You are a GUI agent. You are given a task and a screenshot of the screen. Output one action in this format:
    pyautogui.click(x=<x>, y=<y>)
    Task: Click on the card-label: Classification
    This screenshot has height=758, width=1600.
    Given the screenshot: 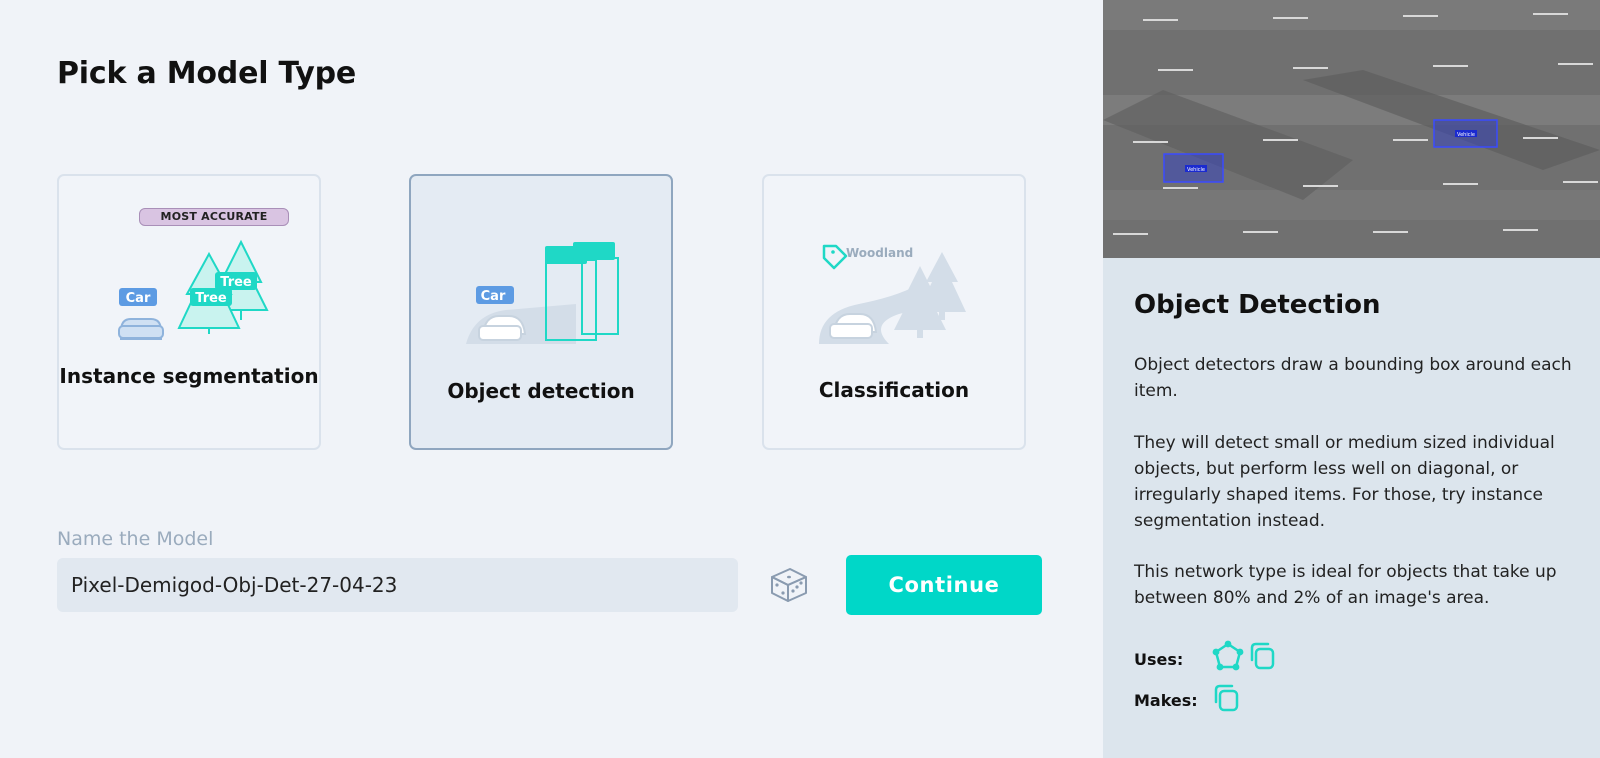 What is the action you would take?
    pyautogui.click(x=894, y=390)
    